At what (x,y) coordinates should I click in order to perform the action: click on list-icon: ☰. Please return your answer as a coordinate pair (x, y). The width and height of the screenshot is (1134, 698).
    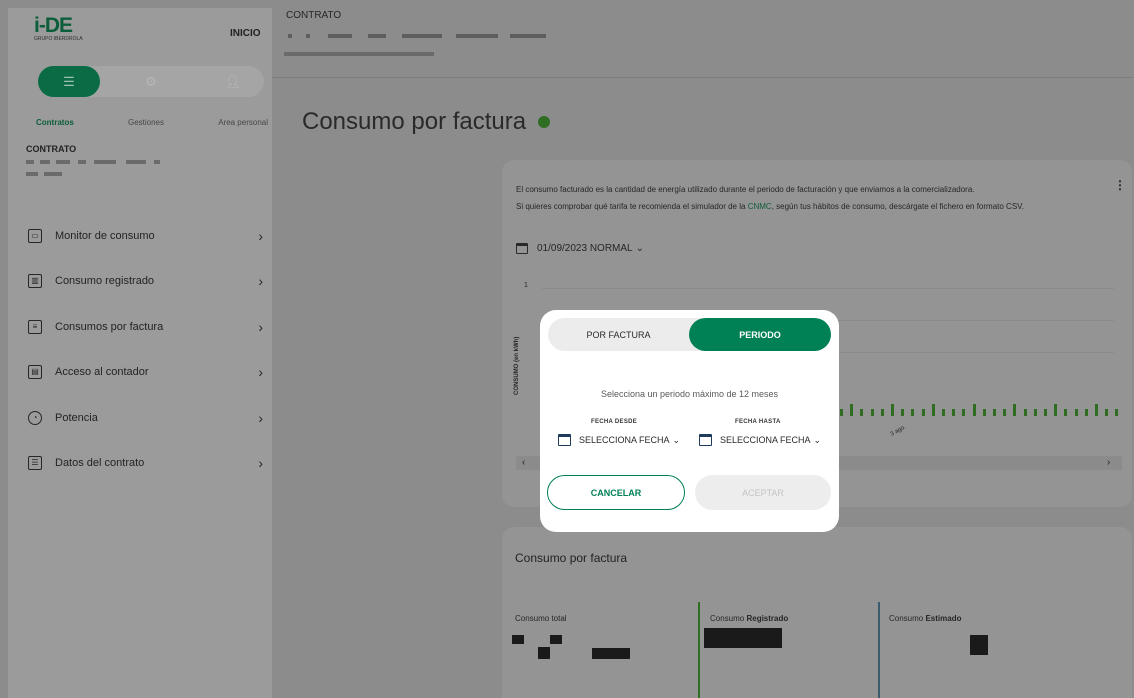
    Looking at the image, I should click on (69, 81).